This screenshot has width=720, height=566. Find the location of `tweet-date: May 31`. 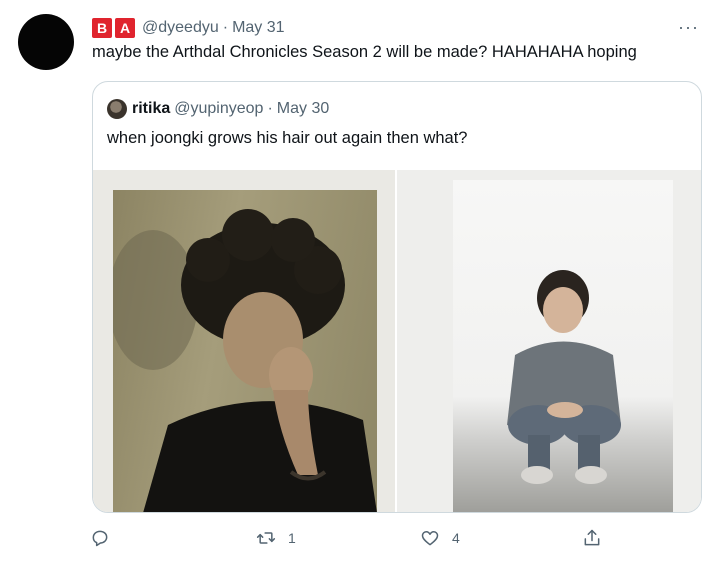

tweet-date: May 31 is located at coordinates (258, 28).